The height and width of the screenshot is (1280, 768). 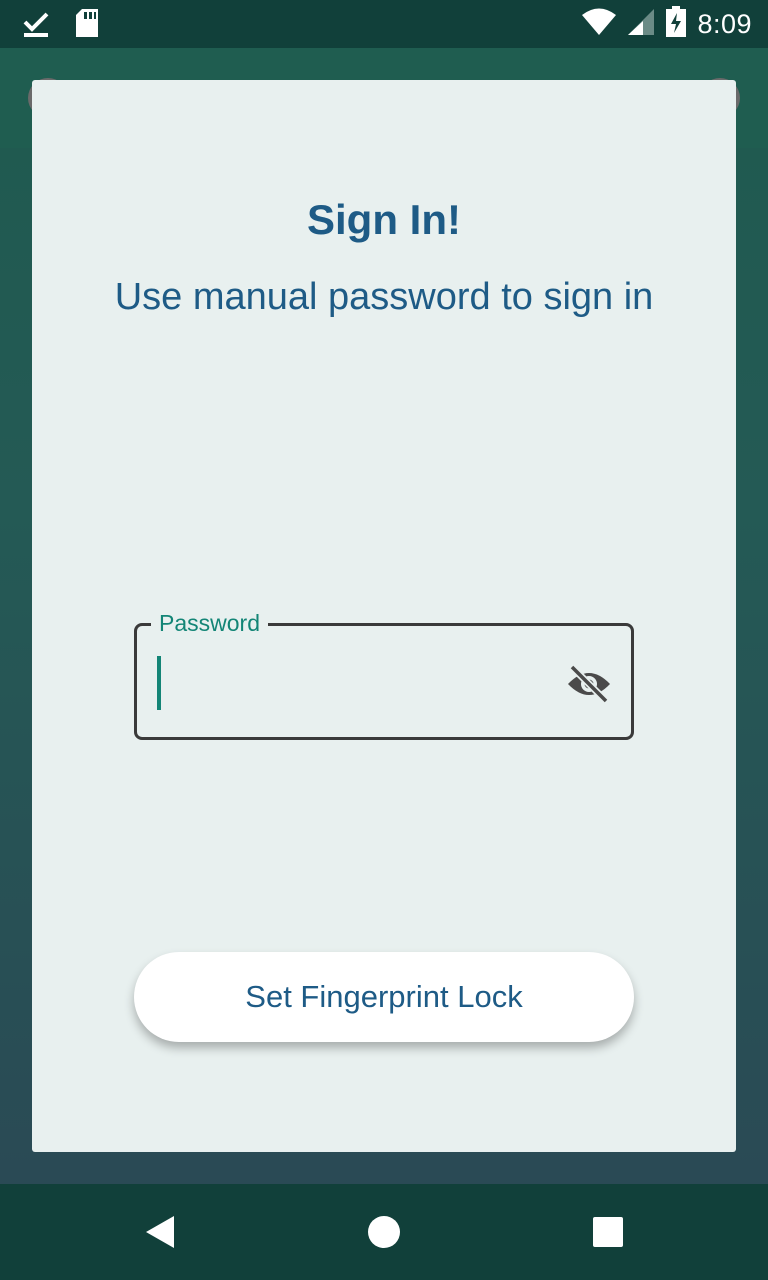 What do you see at coordinates (599, 24) in the screenshot?
I see `wifi-icon` at bounding box center [599, 24].